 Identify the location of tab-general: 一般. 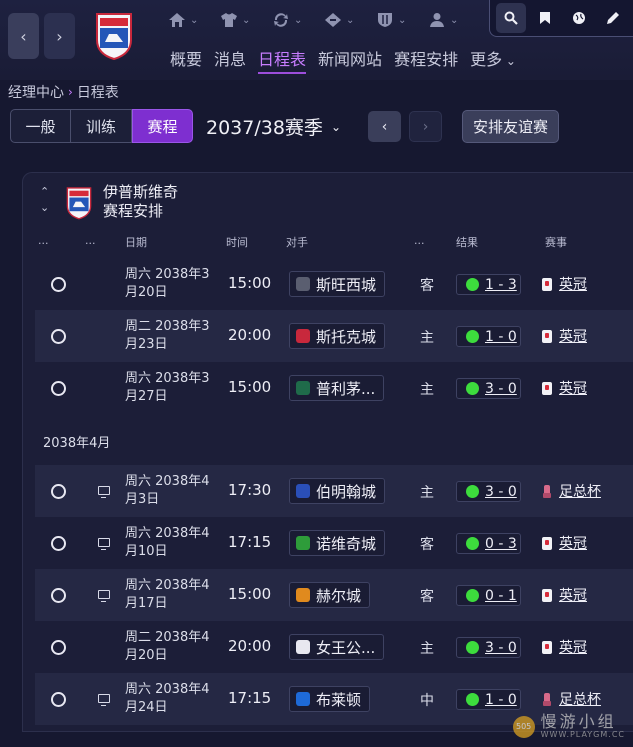
(40, 126).